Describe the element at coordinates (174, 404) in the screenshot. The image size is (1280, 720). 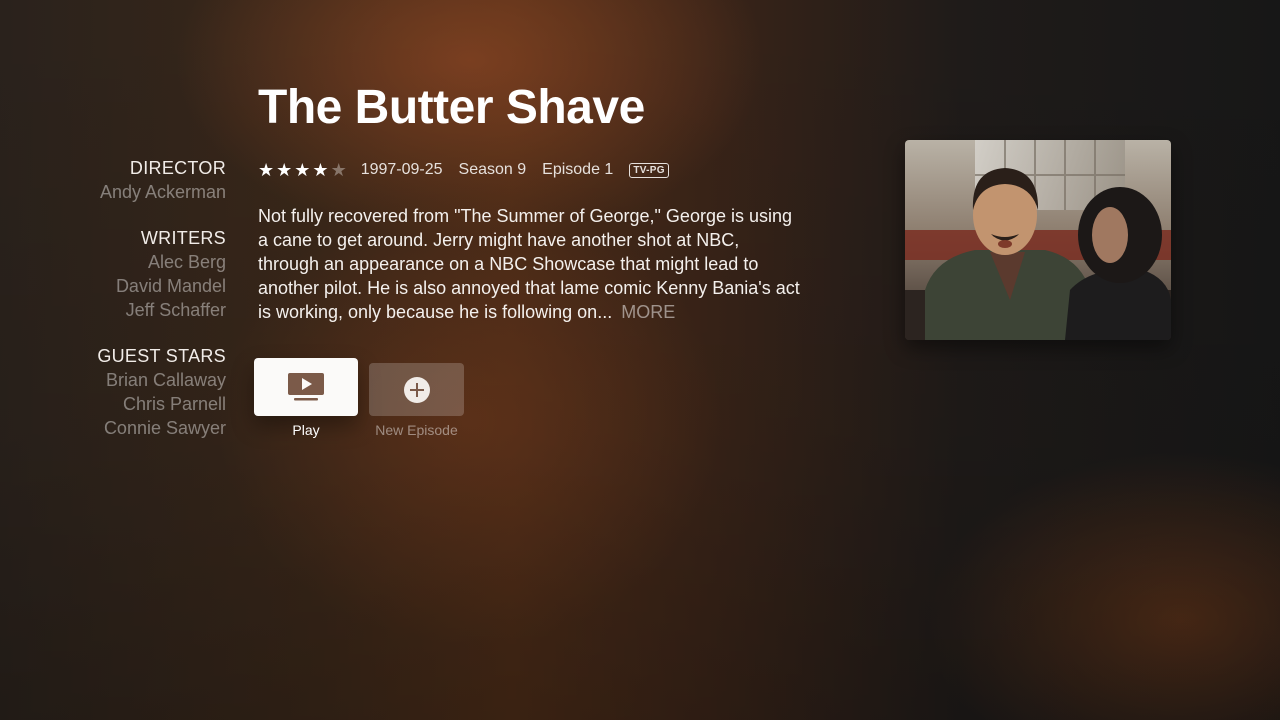
I see `guest-star-name: Chris Parnell` at that location.